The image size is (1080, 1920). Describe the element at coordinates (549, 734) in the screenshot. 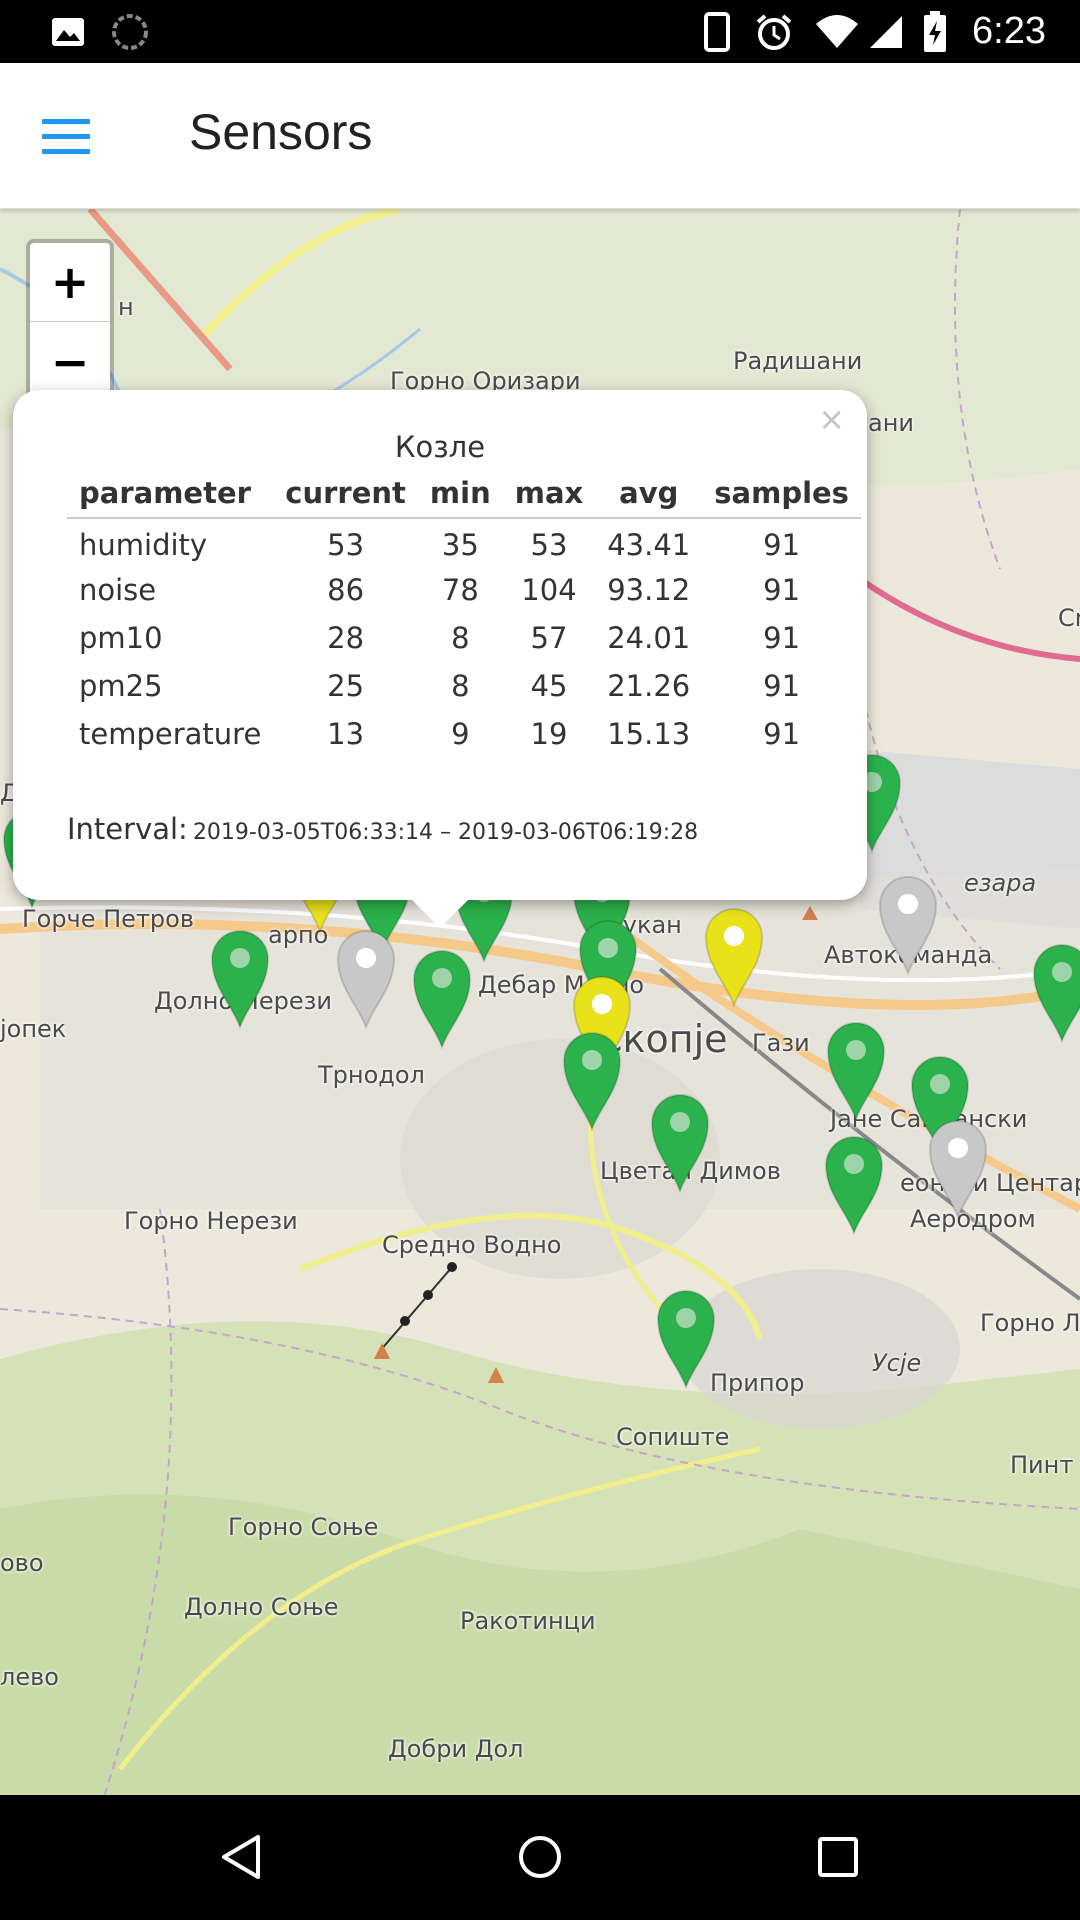

I see `table-cell: 19` at that location.